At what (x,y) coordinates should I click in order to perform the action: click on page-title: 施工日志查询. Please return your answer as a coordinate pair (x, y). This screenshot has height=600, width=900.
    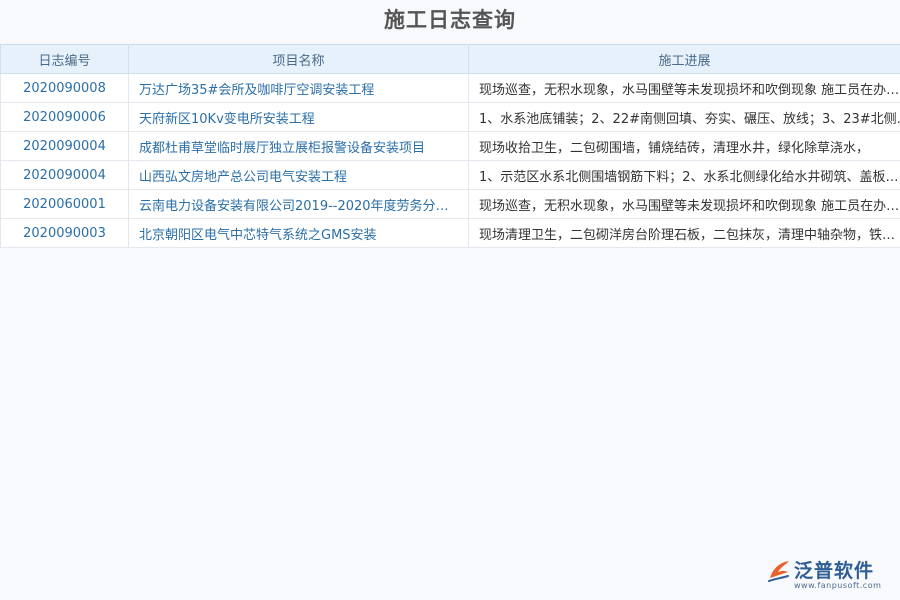
    Looking at the image, I should click on (450, 20).